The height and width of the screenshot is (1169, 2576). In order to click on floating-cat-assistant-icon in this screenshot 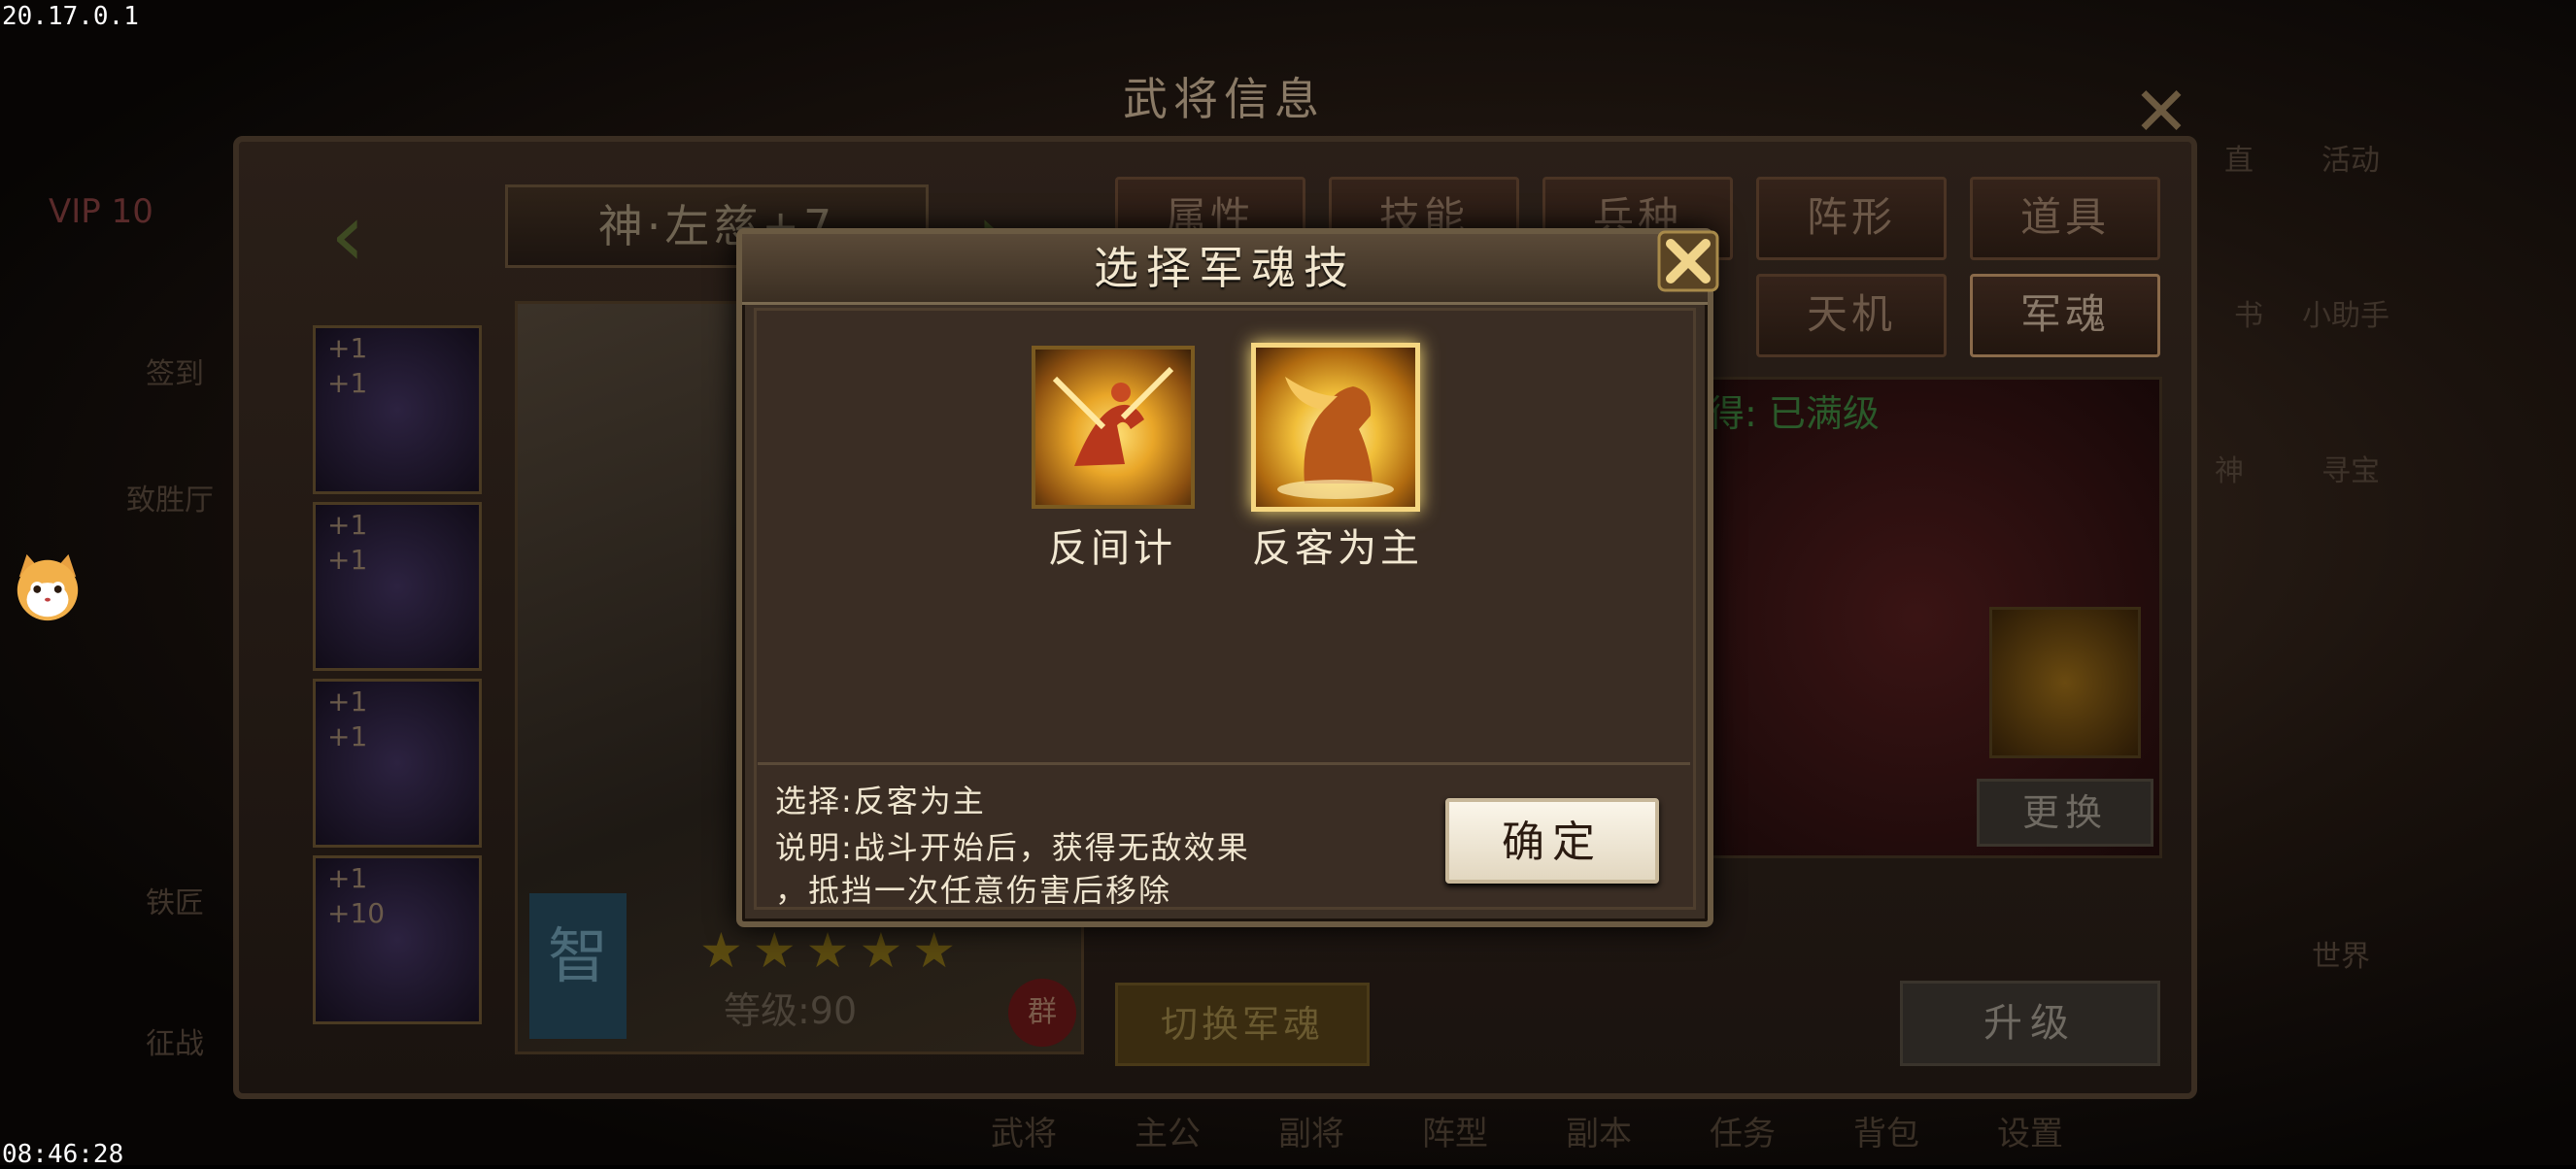, I will do `click(47, 586)`.